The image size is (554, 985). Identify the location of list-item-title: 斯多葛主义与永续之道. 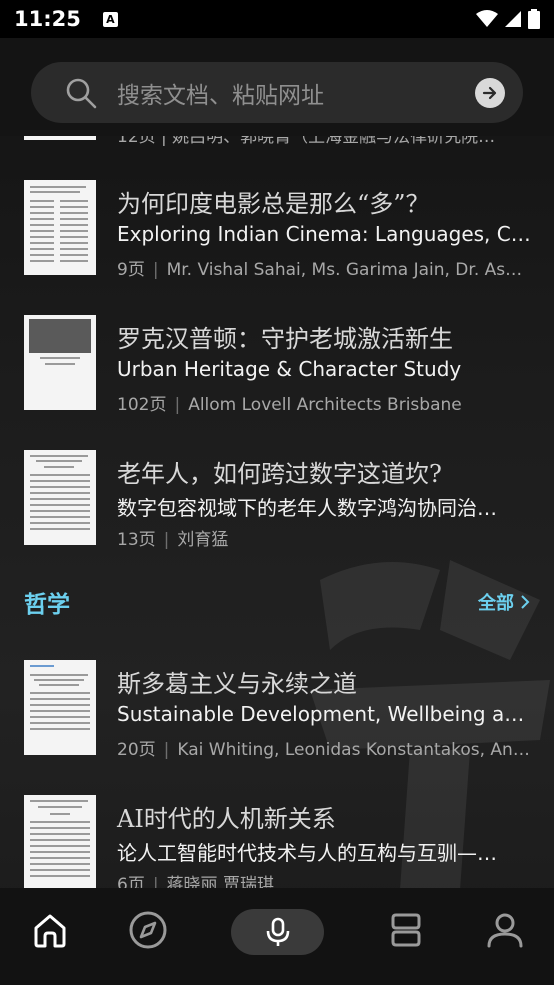
(237, 684).